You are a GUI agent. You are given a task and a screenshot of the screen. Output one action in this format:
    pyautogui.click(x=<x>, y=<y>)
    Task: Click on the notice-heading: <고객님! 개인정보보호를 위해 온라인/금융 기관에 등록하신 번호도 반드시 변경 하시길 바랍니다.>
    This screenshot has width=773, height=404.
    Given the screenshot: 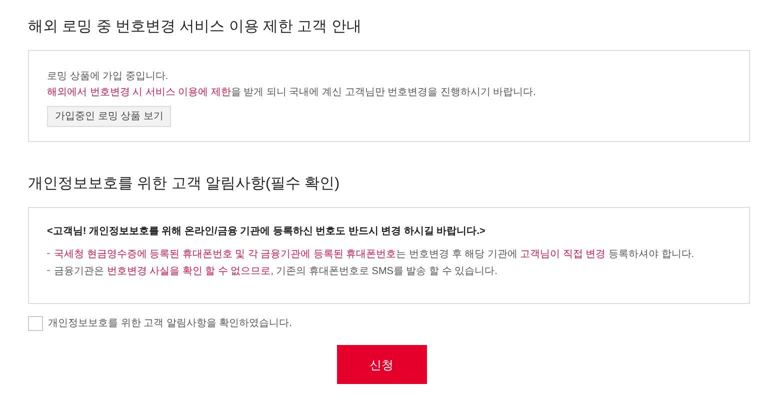 What is the action you would take?
    pyautogui.click(x=266, y=232)
    